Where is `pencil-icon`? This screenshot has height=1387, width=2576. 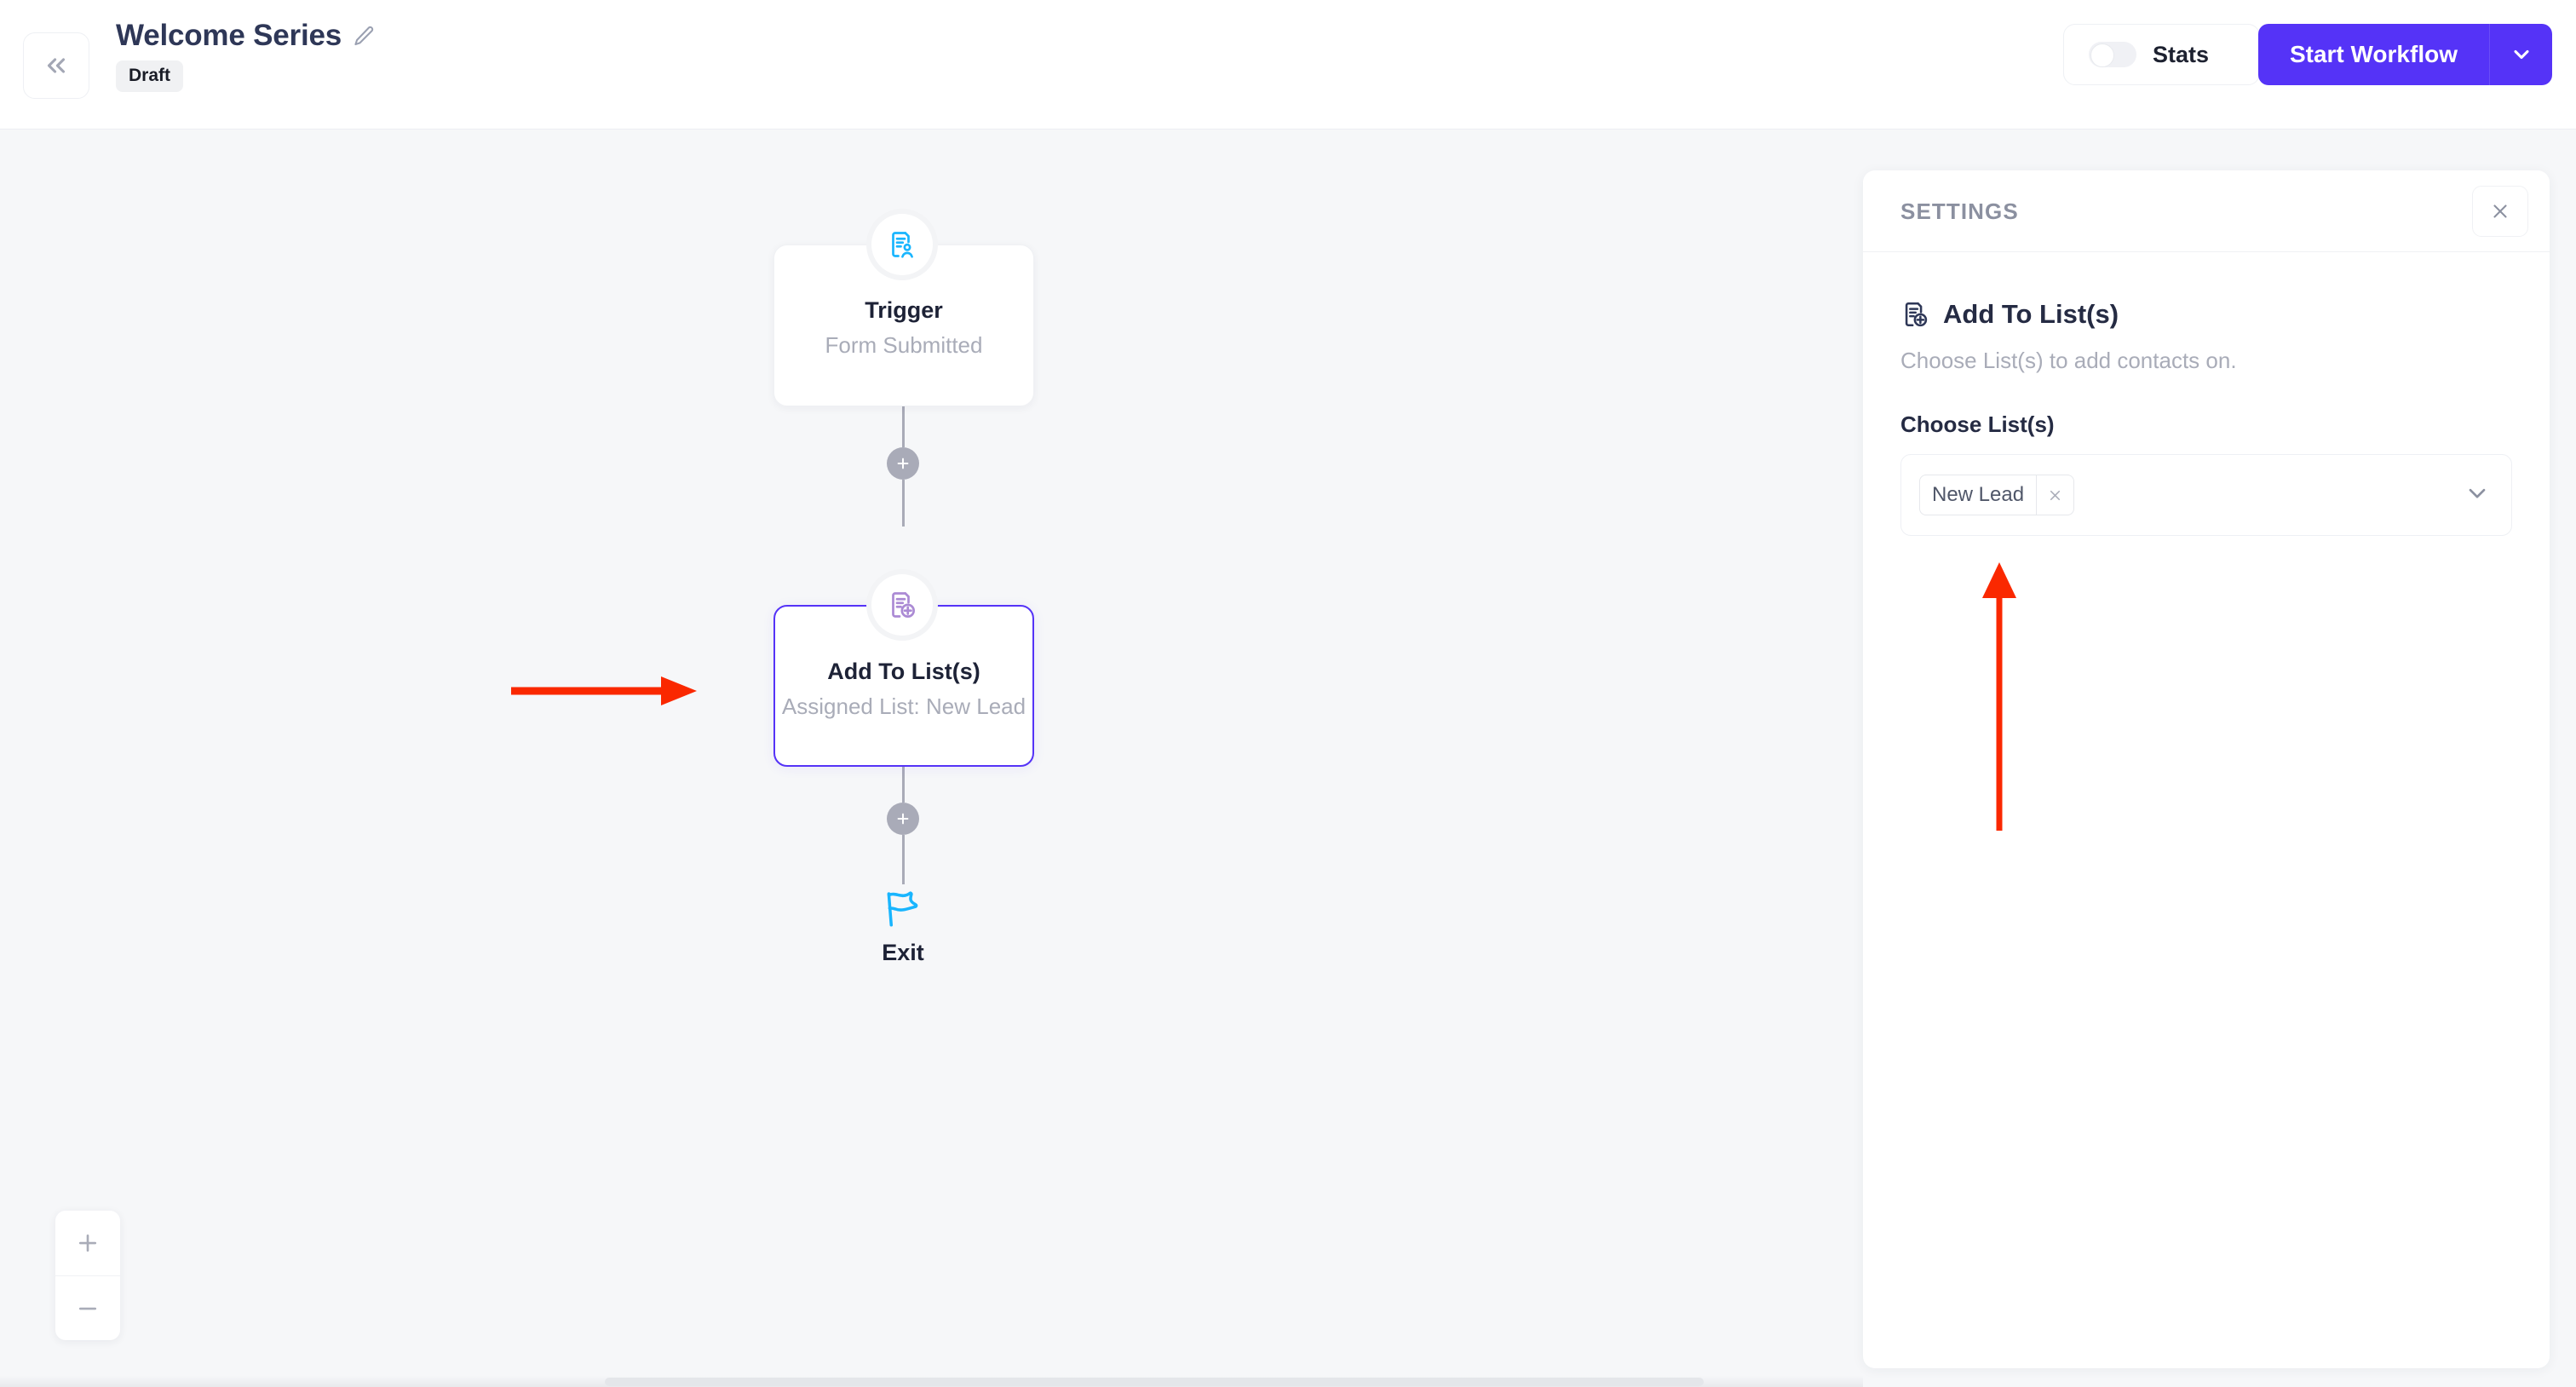 pencil-icon is located at coordinates (365, 36).